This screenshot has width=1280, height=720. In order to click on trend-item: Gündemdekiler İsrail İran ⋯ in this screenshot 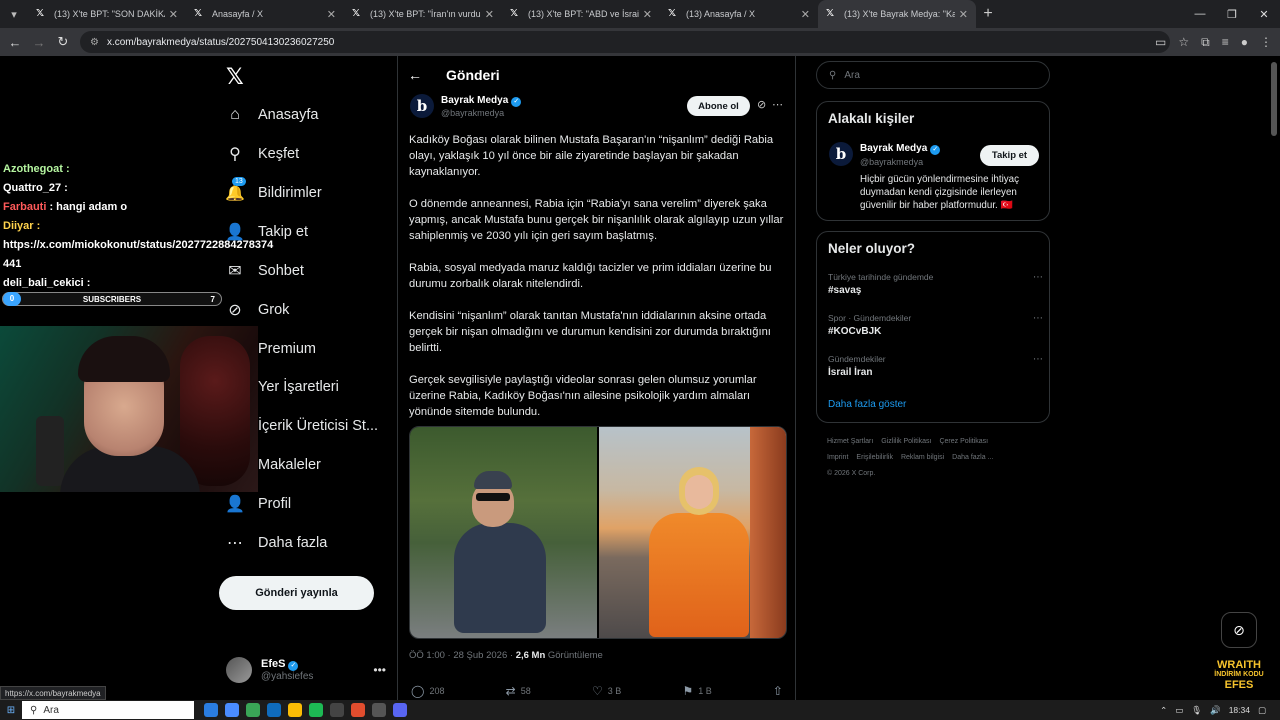, I will do `click(935, 366)`.